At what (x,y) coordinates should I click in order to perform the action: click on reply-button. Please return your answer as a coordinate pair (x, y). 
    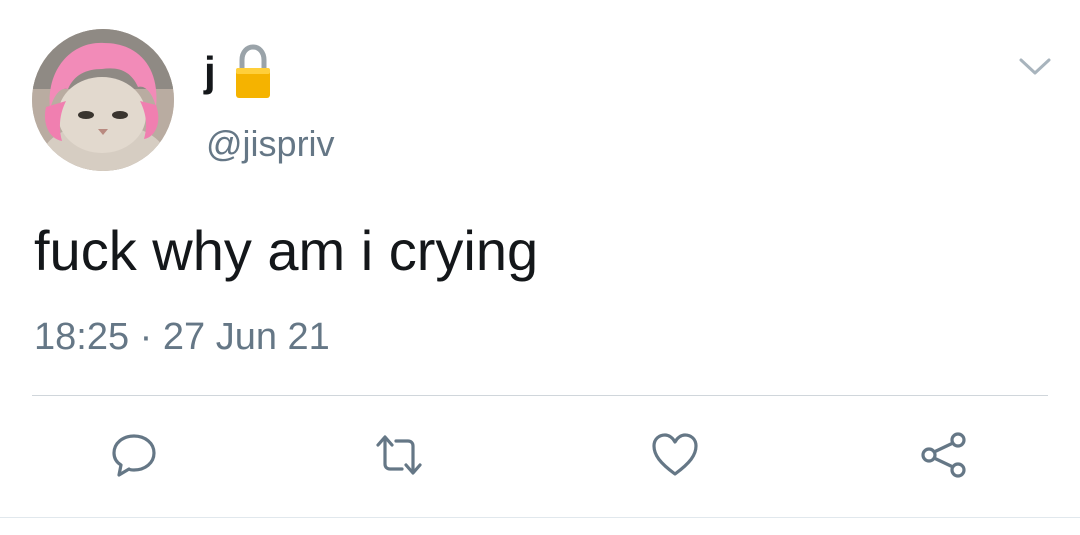
    Looking at the image, I should click on (134, 455).